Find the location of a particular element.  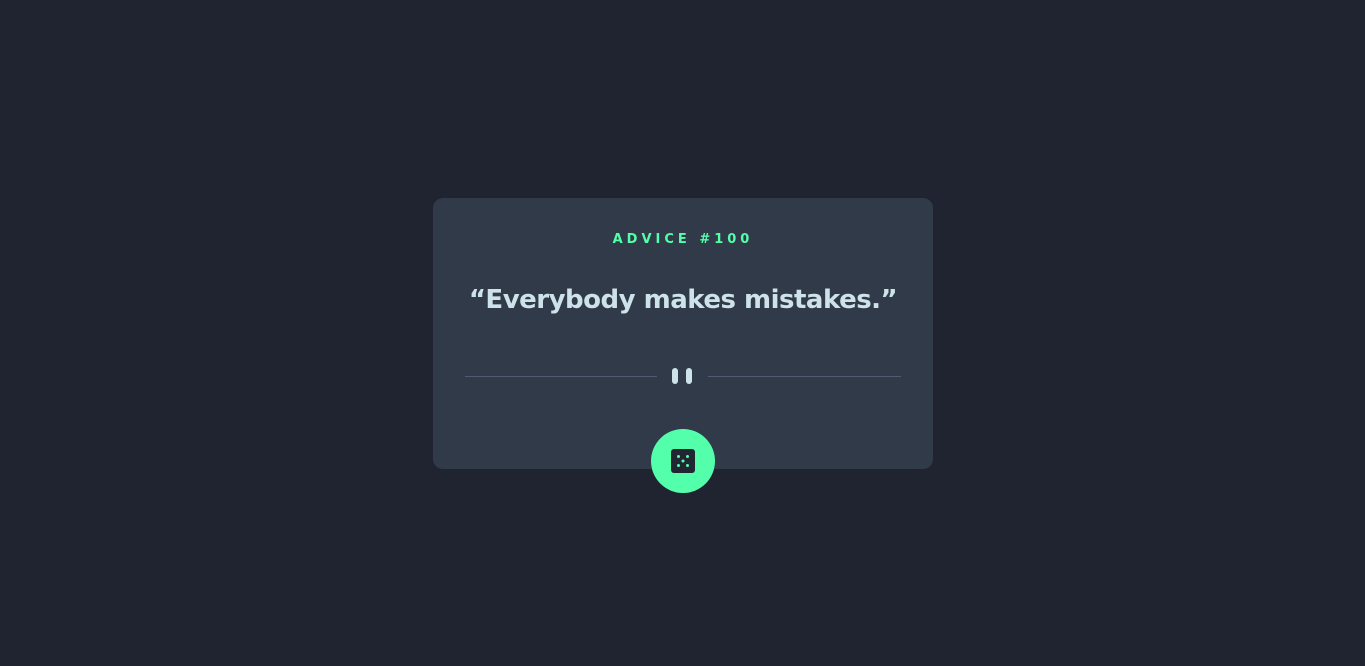

pause-icon is located at coordinates (683, 376).